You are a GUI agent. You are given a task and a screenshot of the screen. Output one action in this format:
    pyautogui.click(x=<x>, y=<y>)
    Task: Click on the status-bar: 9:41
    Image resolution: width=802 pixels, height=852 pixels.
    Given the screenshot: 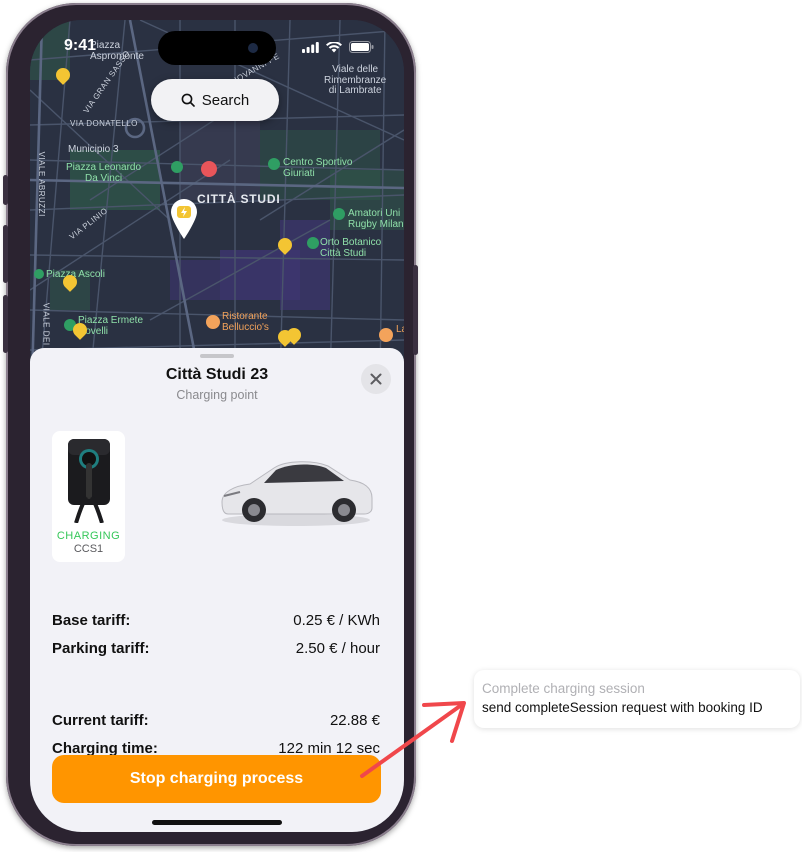 What is the action you would take?
    pyautogui.click(x=217, y=45)
    